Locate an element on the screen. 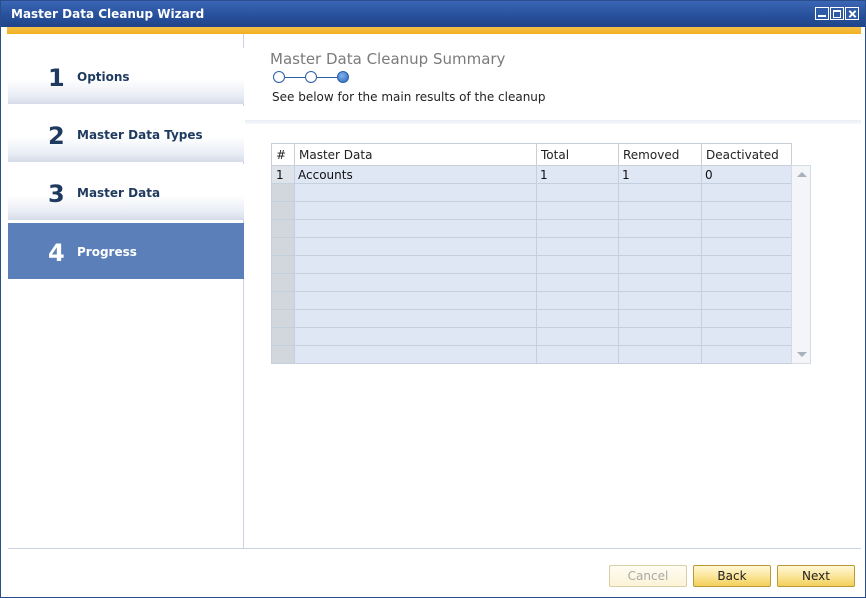 This screenshot has height=598, width=866. table-cell: 0 is located at coordinates (746, 174).